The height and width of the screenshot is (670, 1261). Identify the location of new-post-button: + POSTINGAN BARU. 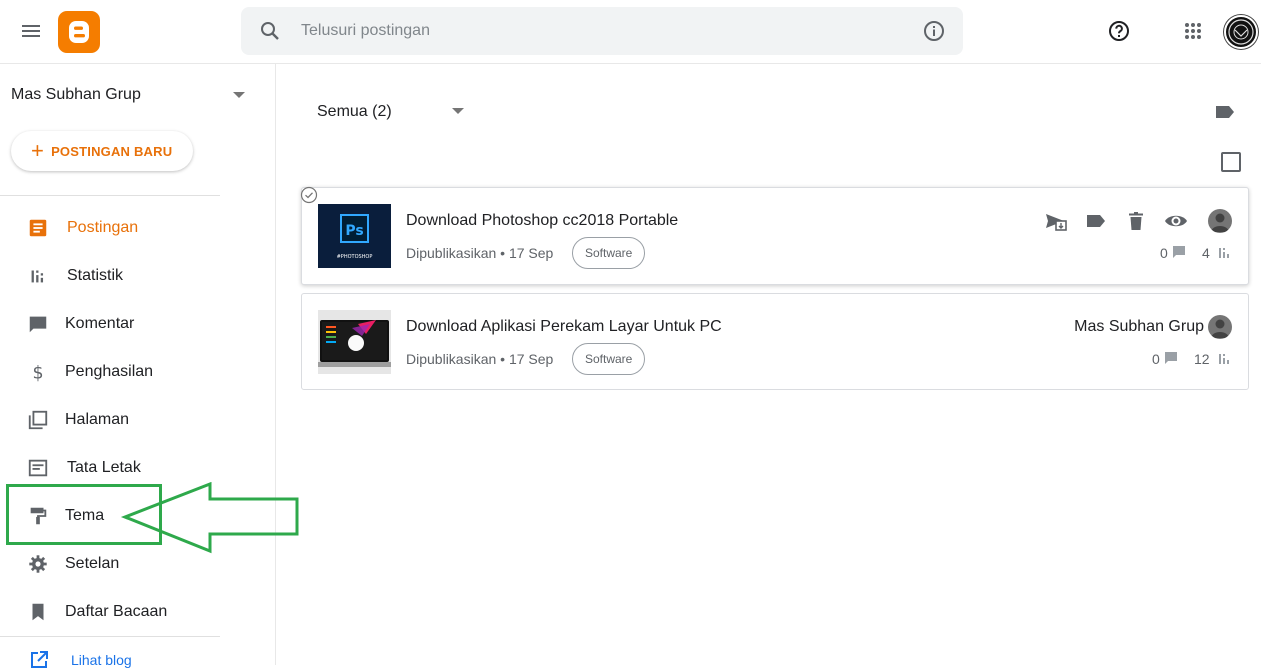
(102, 151).